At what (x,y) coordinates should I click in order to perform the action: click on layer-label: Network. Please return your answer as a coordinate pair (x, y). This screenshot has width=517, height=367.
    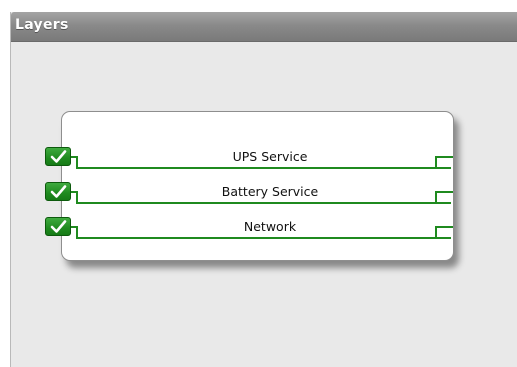
    Looking at the image, I should click on (270, 226).